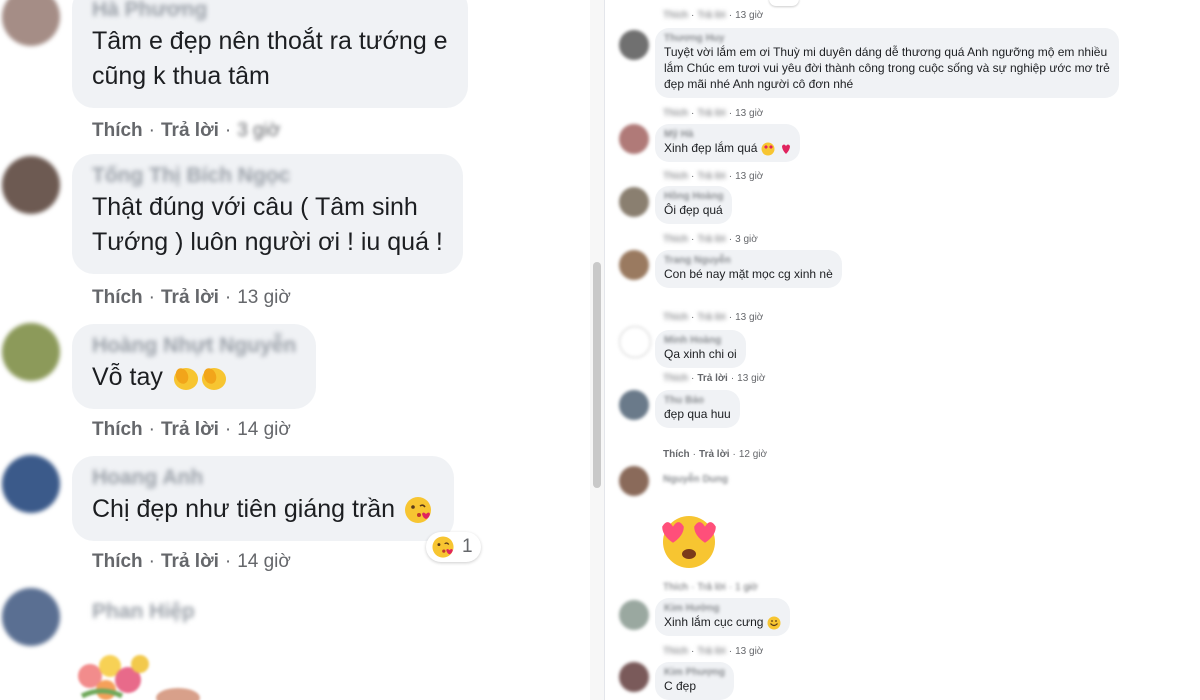  I want to click on commenter-name: Trang Nguyễn, so click(748, 260).